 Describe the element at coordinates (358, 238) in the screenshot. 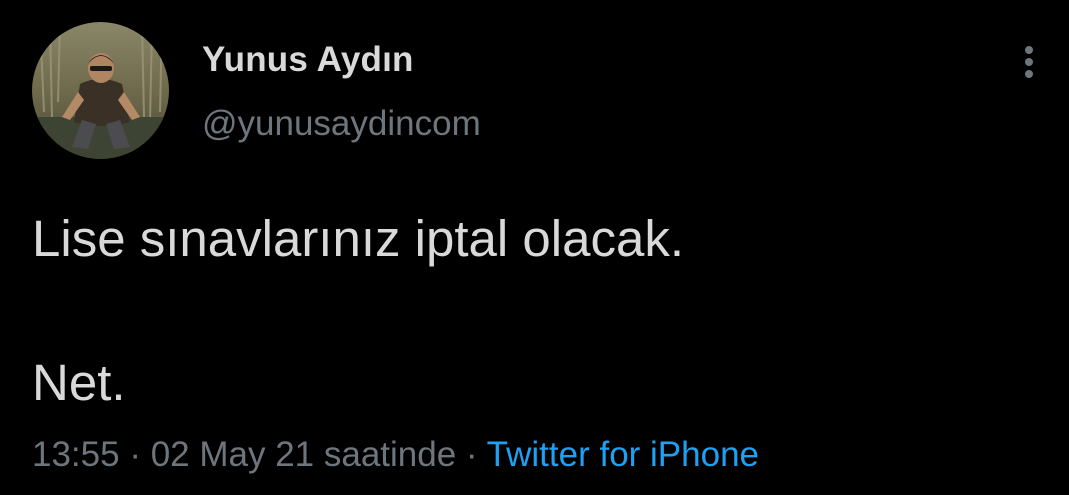

I see `tweet-line: Lise sınavlarınız iptal olacak.` at that location.